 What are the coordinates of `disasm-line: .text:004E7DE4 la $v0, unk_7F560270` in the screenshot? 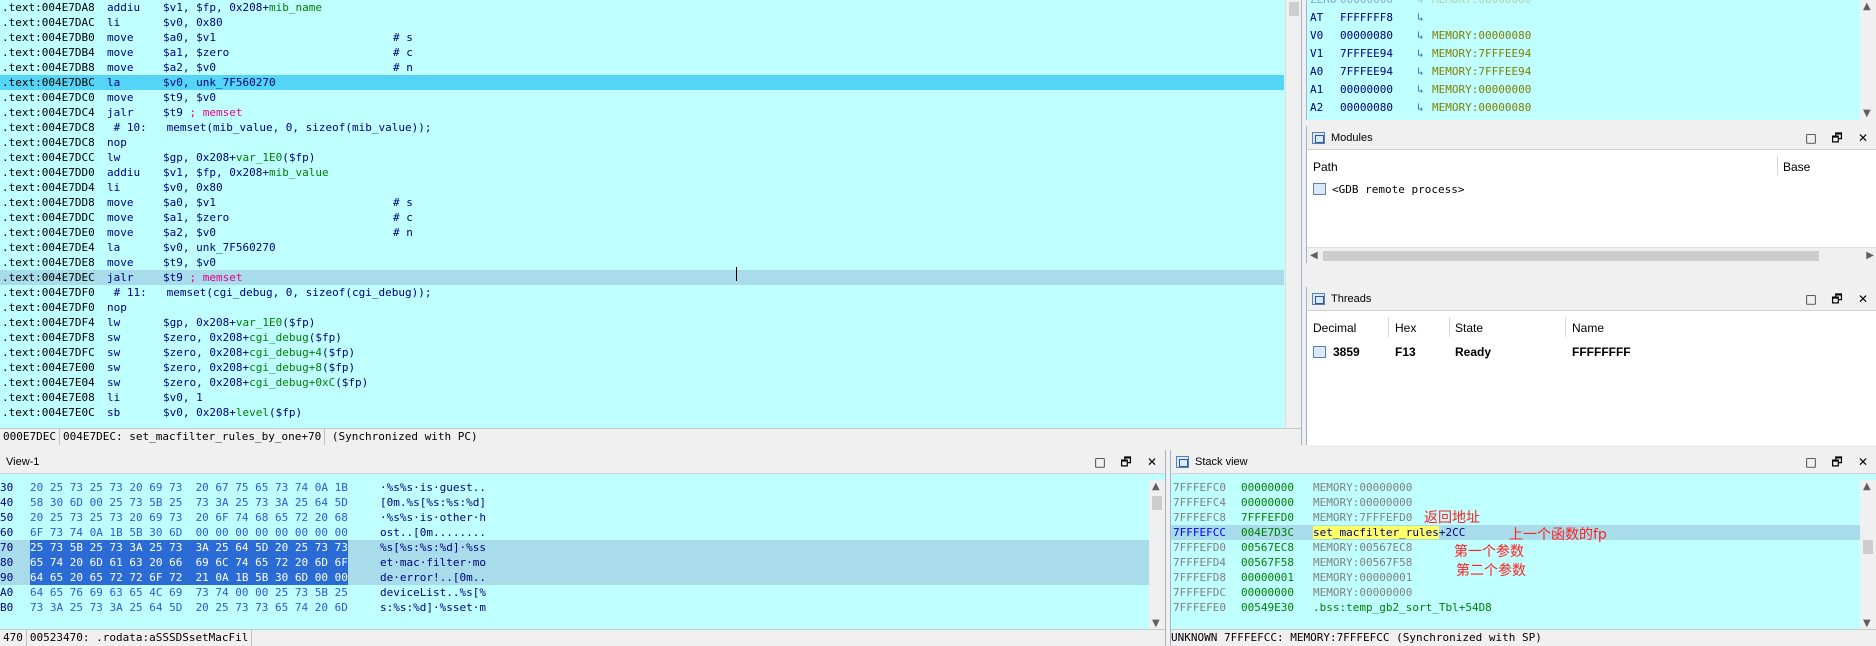 It's located at (642, 247).